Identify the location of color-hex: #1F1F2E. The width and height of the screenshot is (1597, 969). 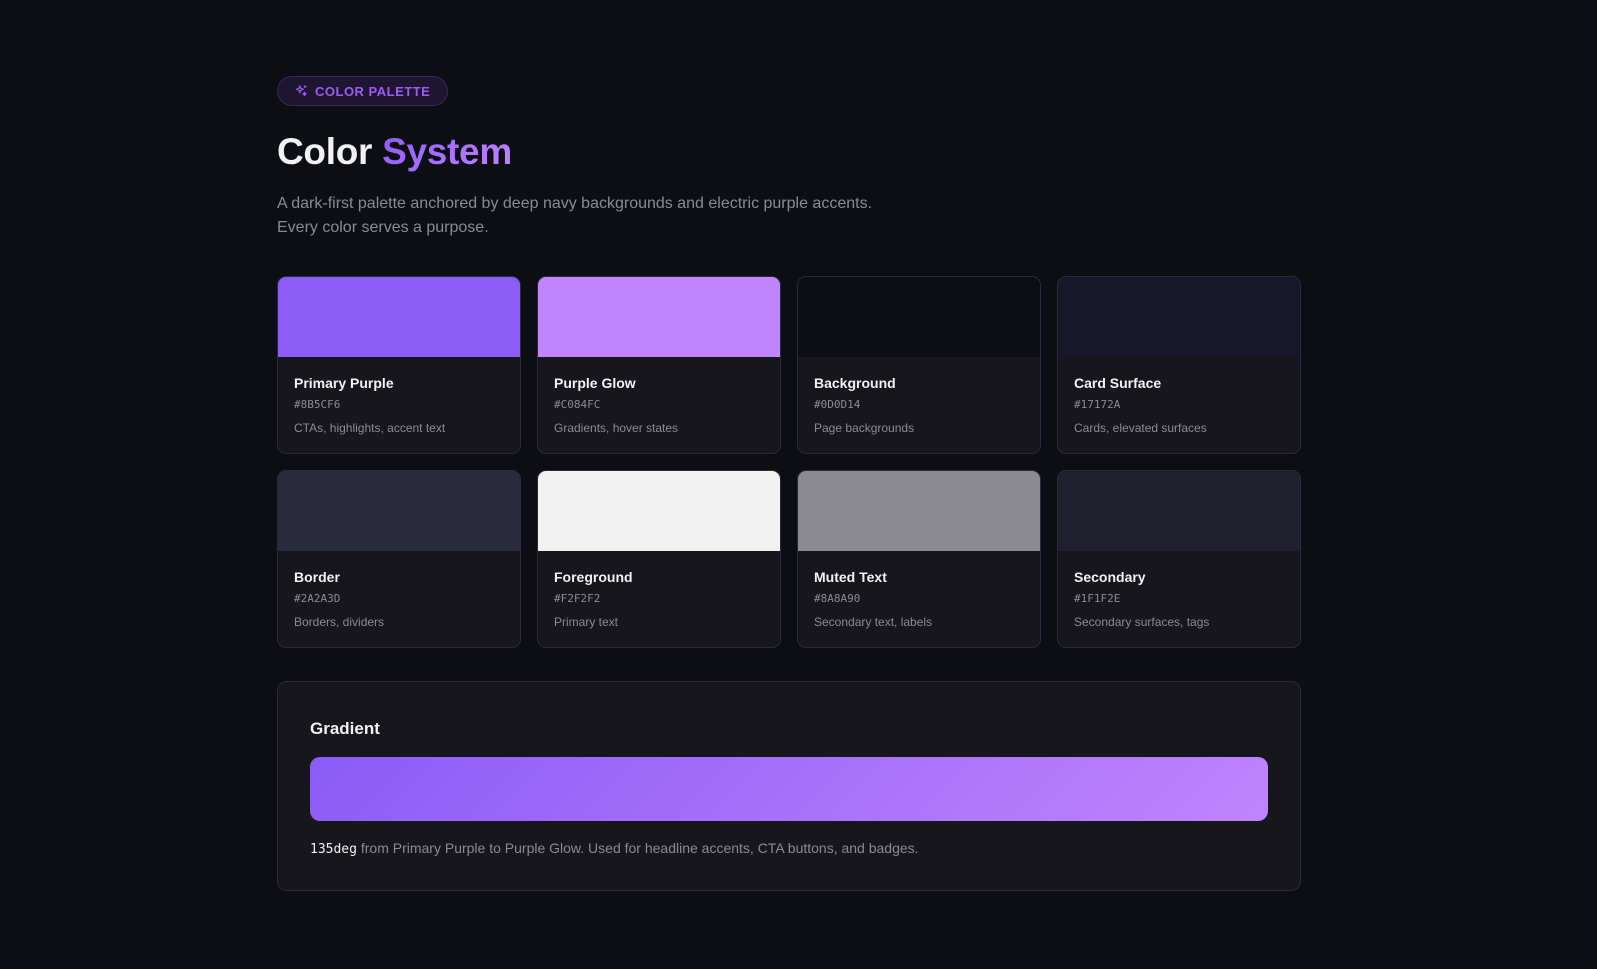
(1097, 598).